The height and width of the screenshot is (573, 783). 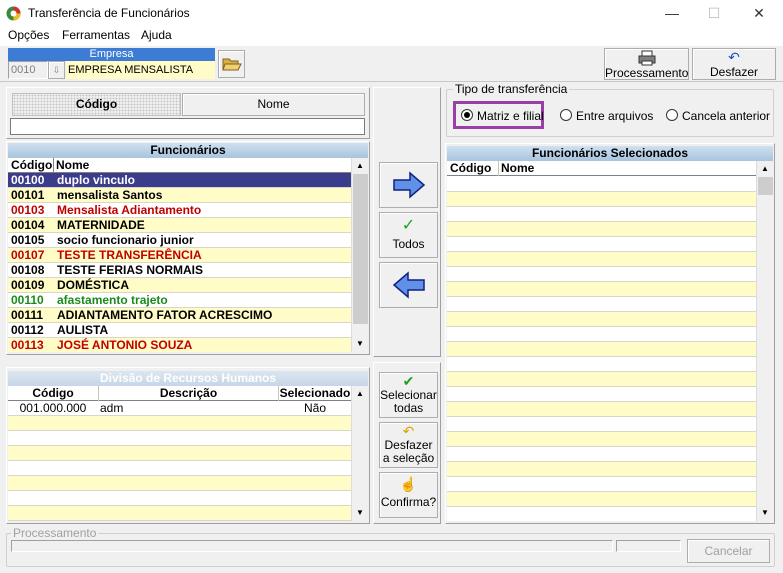 What do you see at coordinates (96, 104) in the screenshot?
I see `tab-codigo: Código` at bounding box center [96, 104].